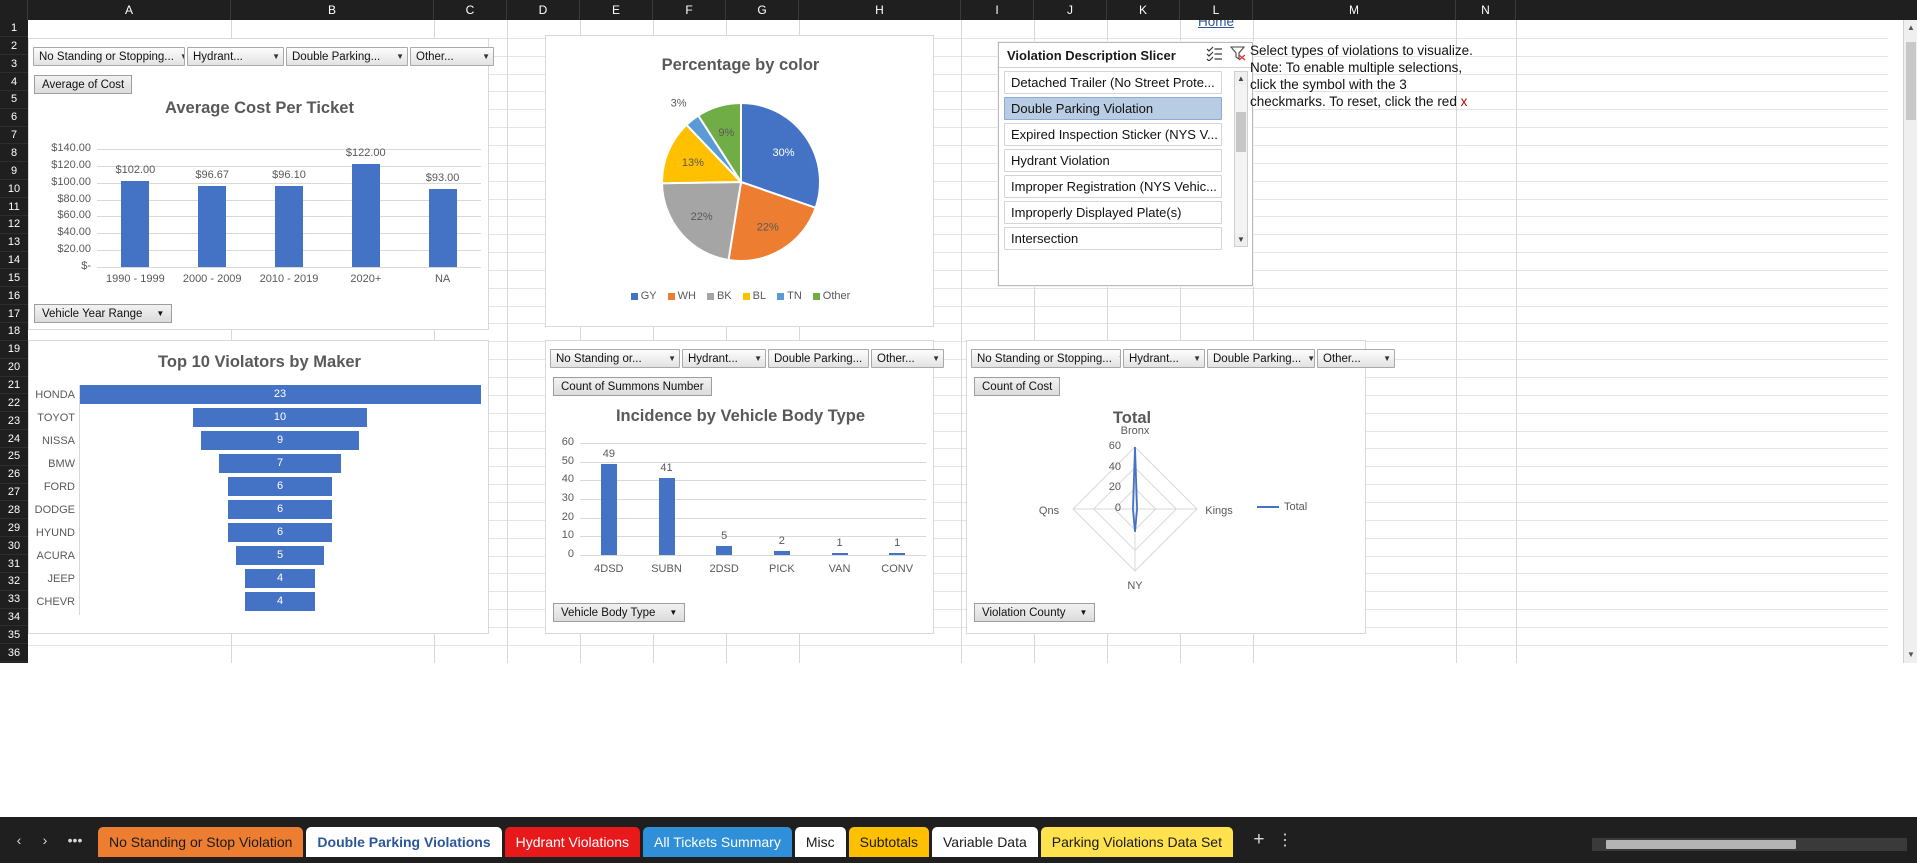  What do you see at coordinates (14, 600) in the screenshot?
I see `row-header-33: 33` at bounding box center [14, 600].